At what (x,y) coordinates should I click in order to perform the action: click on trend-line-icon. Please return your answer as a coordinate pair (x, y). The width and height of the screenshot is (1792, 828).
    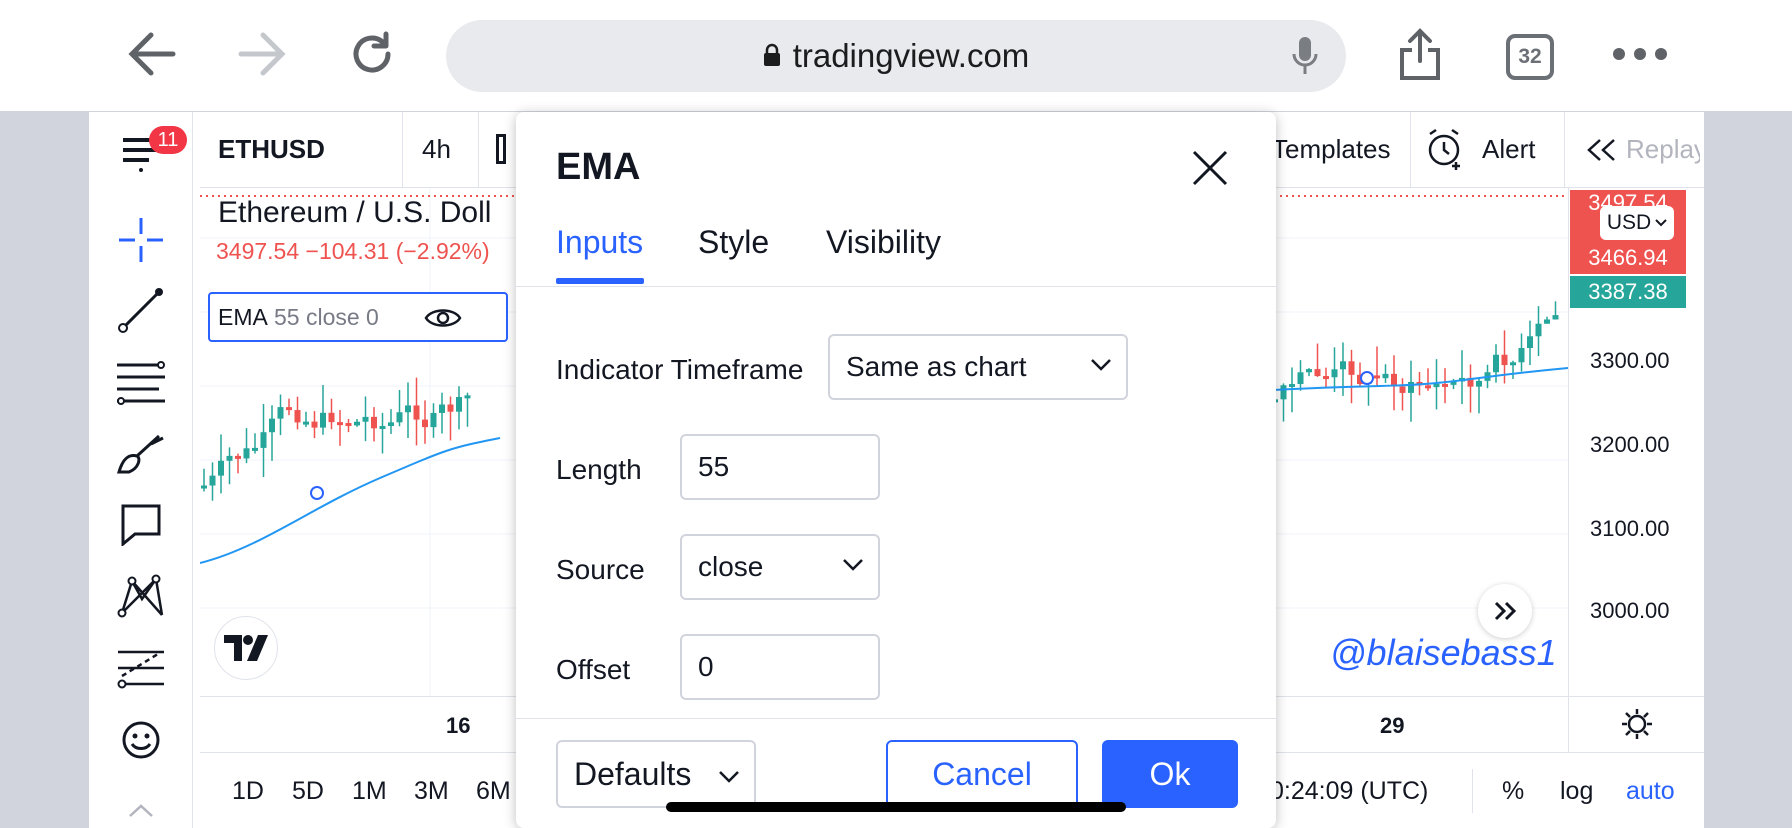
    Looking at the image, I should click on (141, 310).